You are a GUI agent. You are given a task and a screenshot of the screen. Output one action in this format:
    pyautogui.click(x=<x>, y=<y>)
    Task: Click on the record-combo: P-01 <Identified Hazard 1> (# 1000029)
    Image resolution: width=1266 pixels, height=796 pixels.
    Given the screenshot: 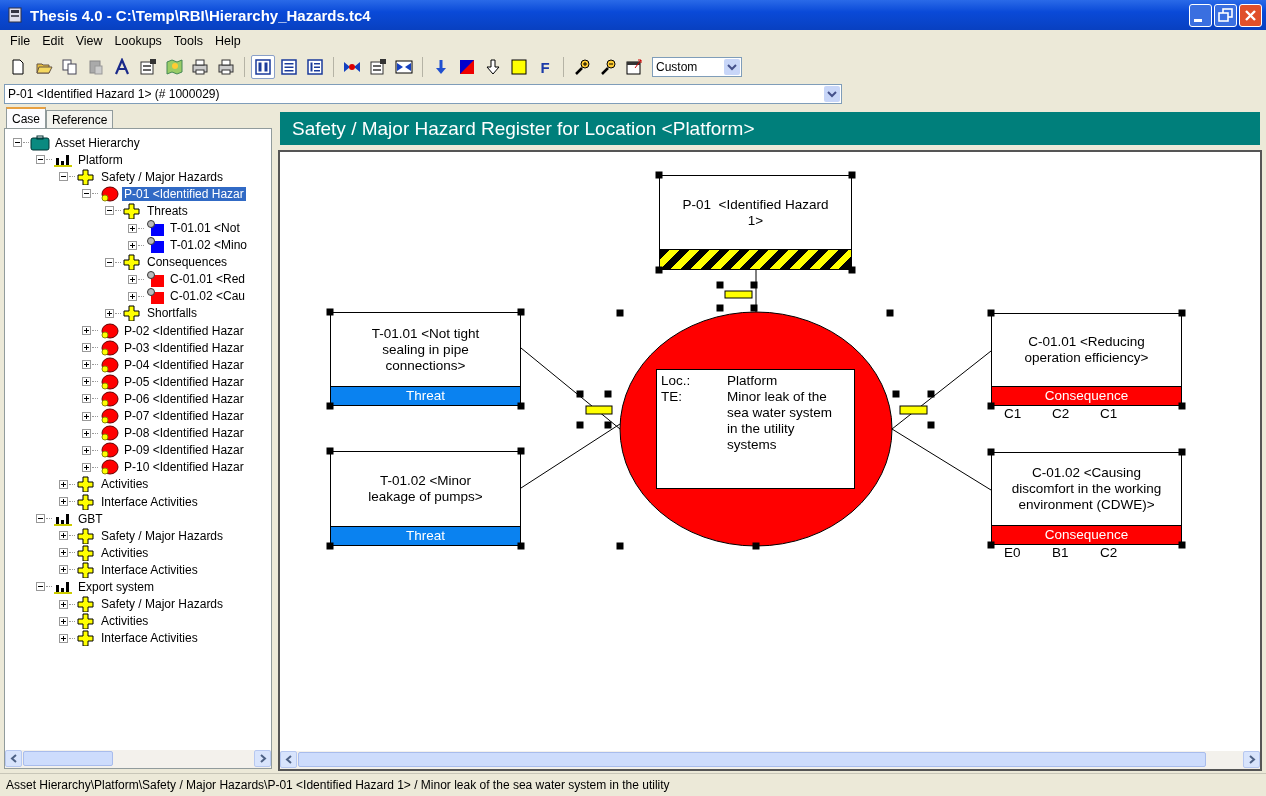 What is the action you would take?
    pyautogui.click(x=423, y=94)
    